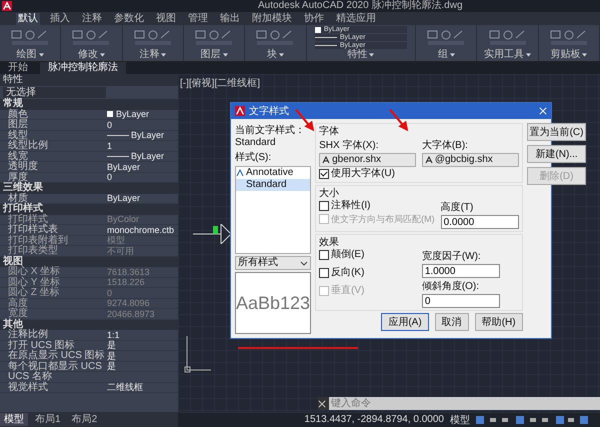 The height and width of the screenshot is (427, 600). What do you see at coordinates (18, 303) in the screenshot?
I see `property-name: 高度` at bounding box center [18, 303].